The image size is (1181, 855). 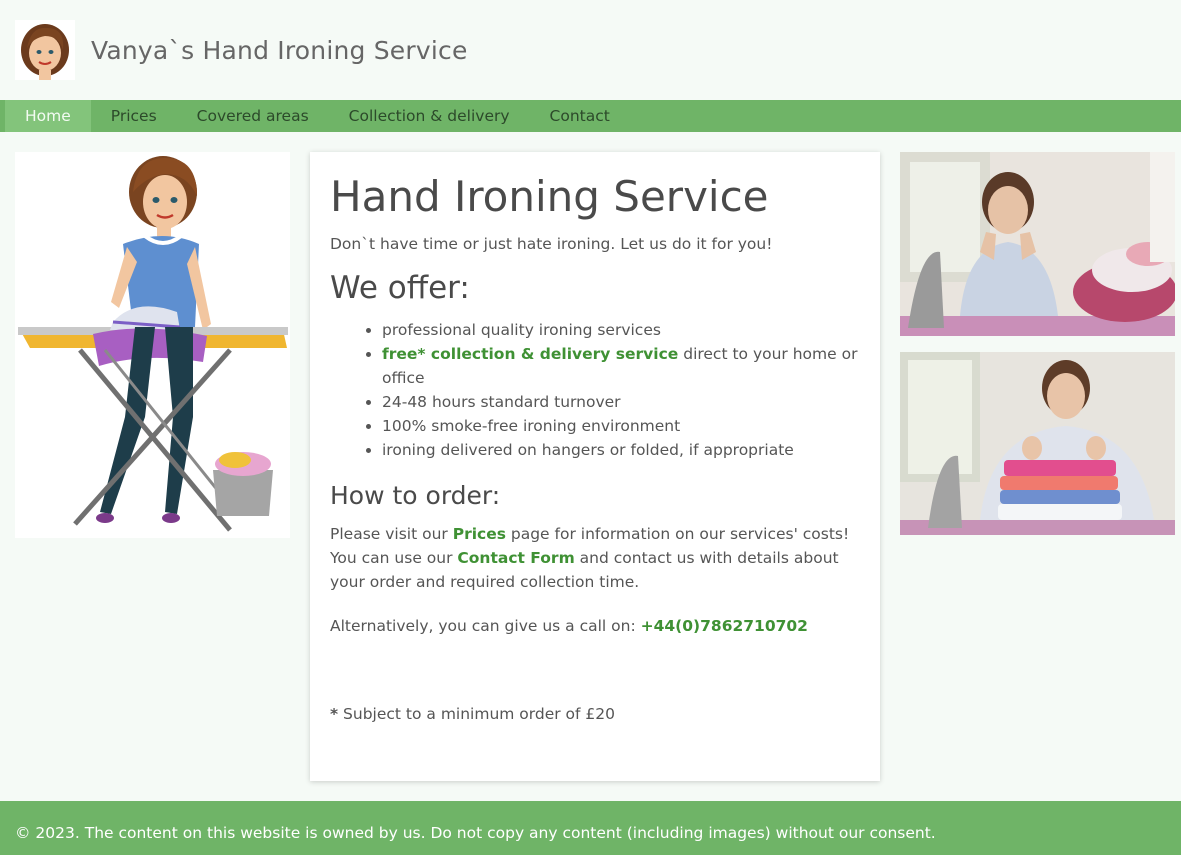 What do you see at coordinates (530, 354) in the screenshot?
I see `collection-delivery-link: free* collection & delivery service` at bounding box center [530, 354].